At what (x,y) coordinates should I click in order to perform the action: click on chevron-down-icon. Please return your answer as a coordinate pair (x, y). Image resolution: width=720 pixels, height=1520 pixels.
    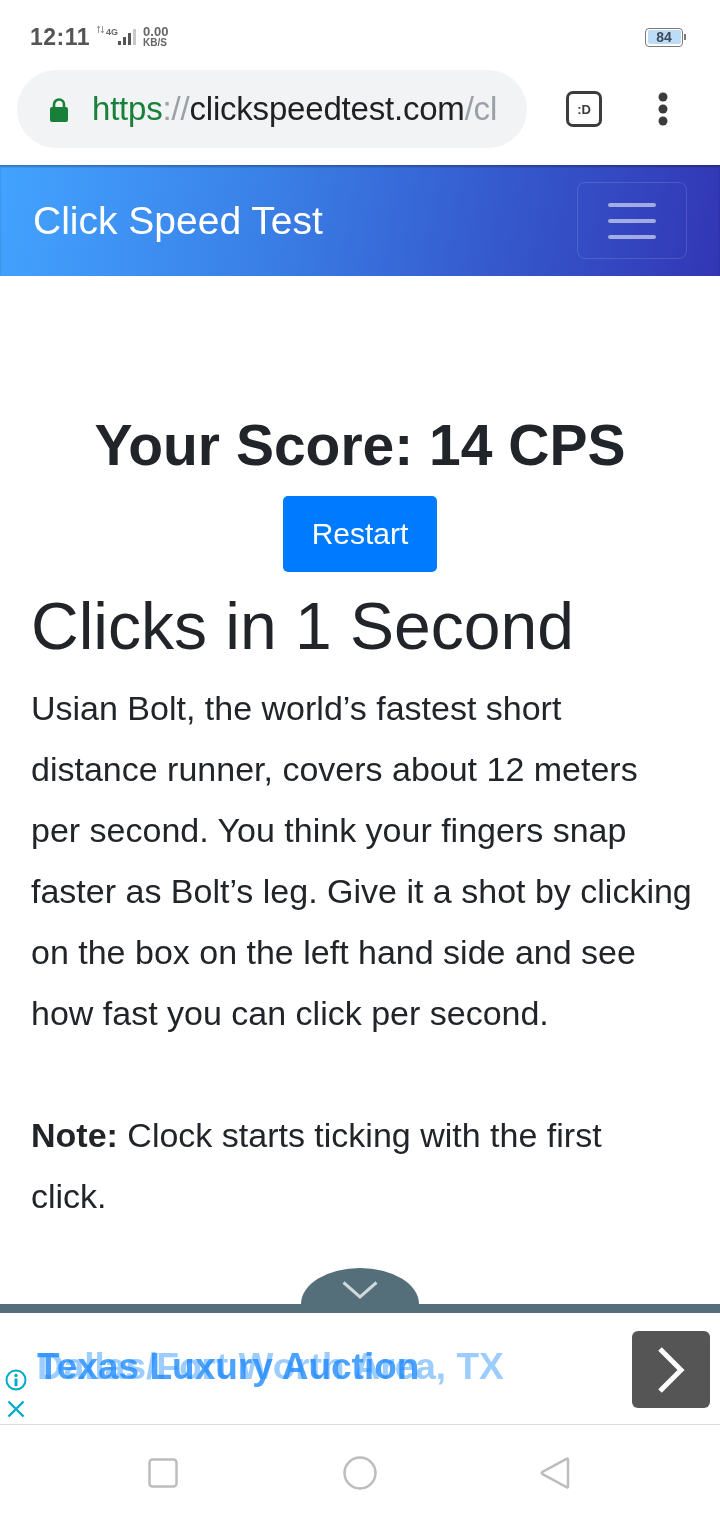
    Looking at the image, I should click on (360, 1290).